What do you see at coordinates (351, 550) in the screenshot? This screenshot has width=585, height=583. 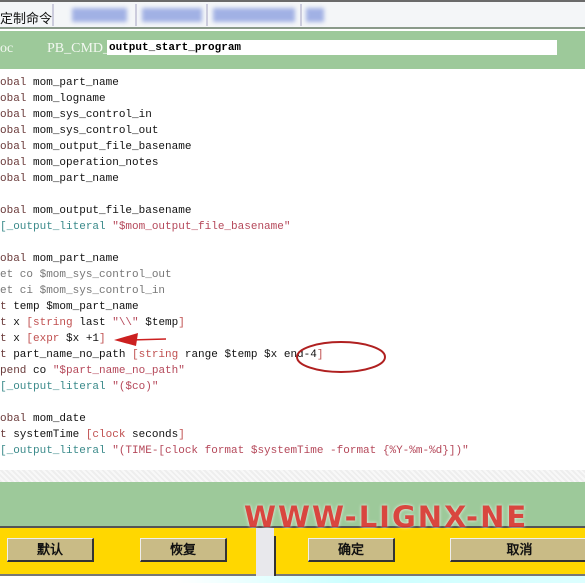 I see `ok-button: 确定` at bounding box center [351, 550].